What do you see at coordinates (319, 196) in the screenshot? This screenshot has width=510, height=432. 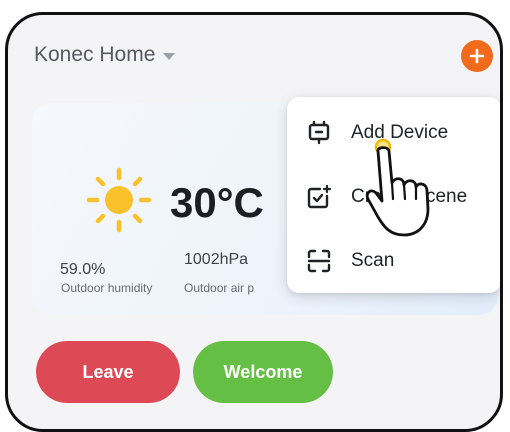 I see `create-scene-icon` at bounding box center [319, 196].